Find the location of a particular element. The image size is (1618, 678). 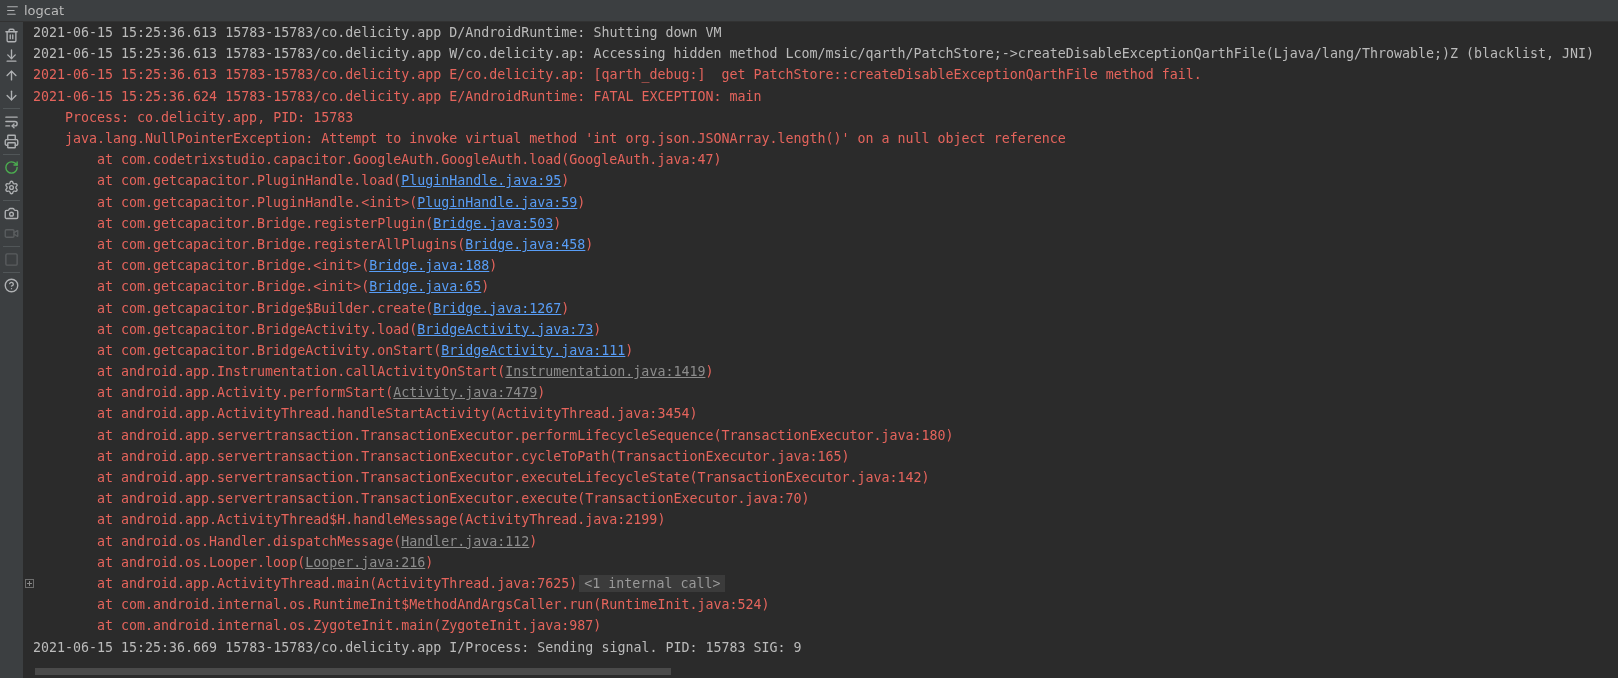

log-text: at com.getcapacitor.BridgeActivity.load( is located at coordinates (257, 329).